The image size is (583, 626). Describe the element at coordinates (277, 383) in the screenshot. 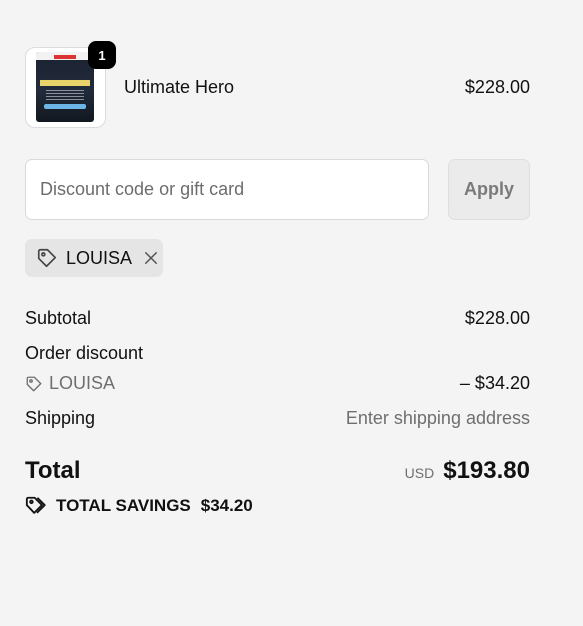

I see `discount-detail-row: LOUISA – $34.20` at that location.